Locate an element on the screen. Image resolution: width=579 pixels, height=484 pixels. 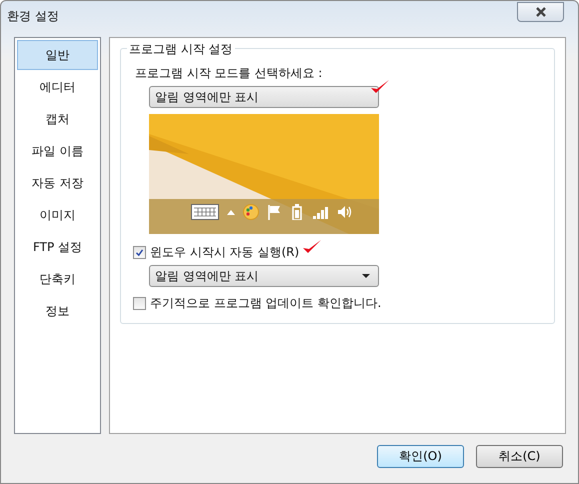
close-button is located at coordinates (540, 12).